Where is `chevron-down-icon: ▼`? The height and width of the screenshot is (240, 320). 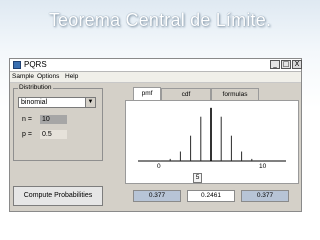 chevron-down-icon: ▼ is located at coordinates (90, 102).